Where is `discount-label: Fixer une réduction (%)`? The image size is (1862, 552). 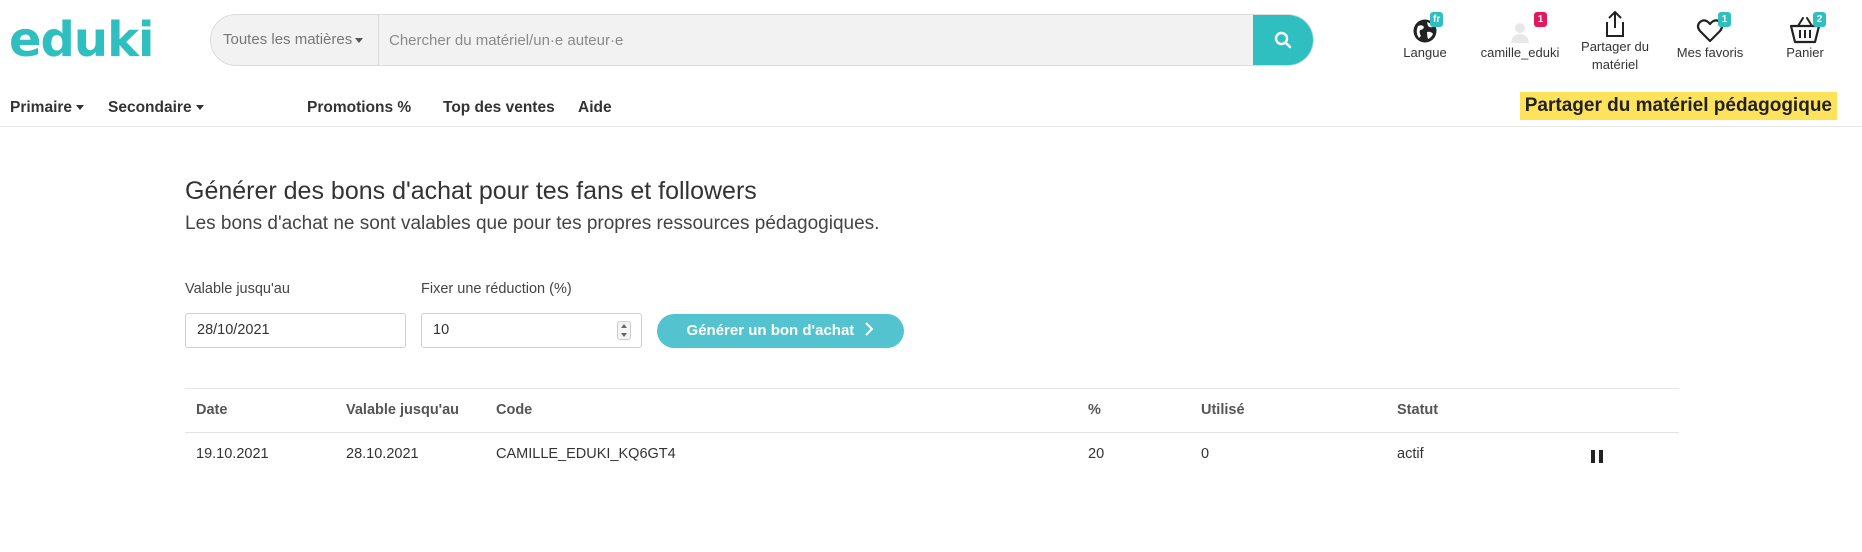 discount-label: Fixer une réduction (%) is located at coordinates (496, 289).